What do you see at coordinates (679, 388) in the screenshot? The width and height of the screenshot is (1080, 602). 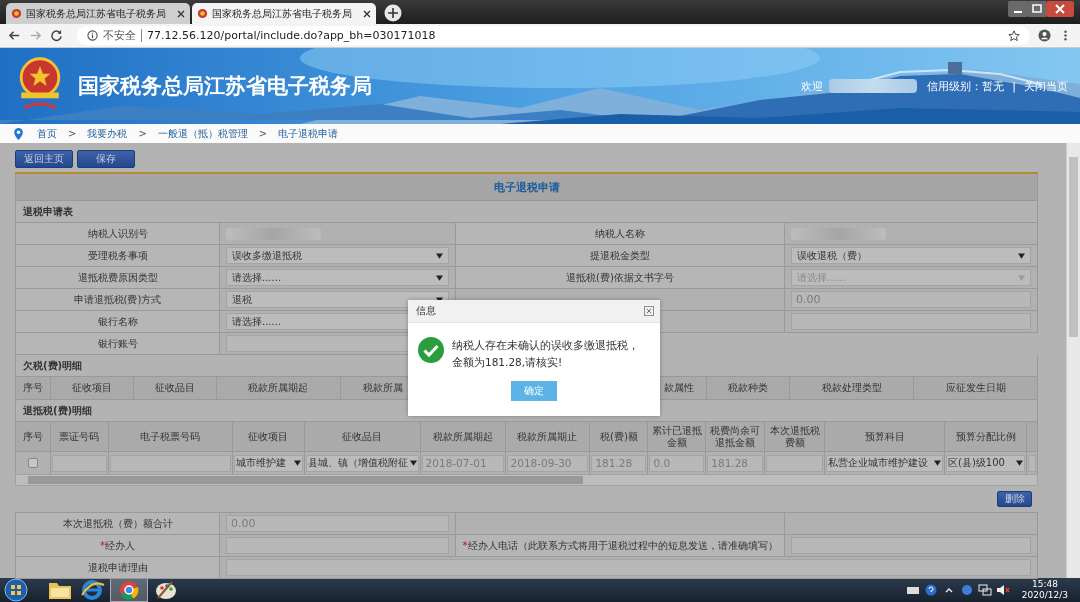 I see `column-header: 款属性` at bounding box center [679, 388].